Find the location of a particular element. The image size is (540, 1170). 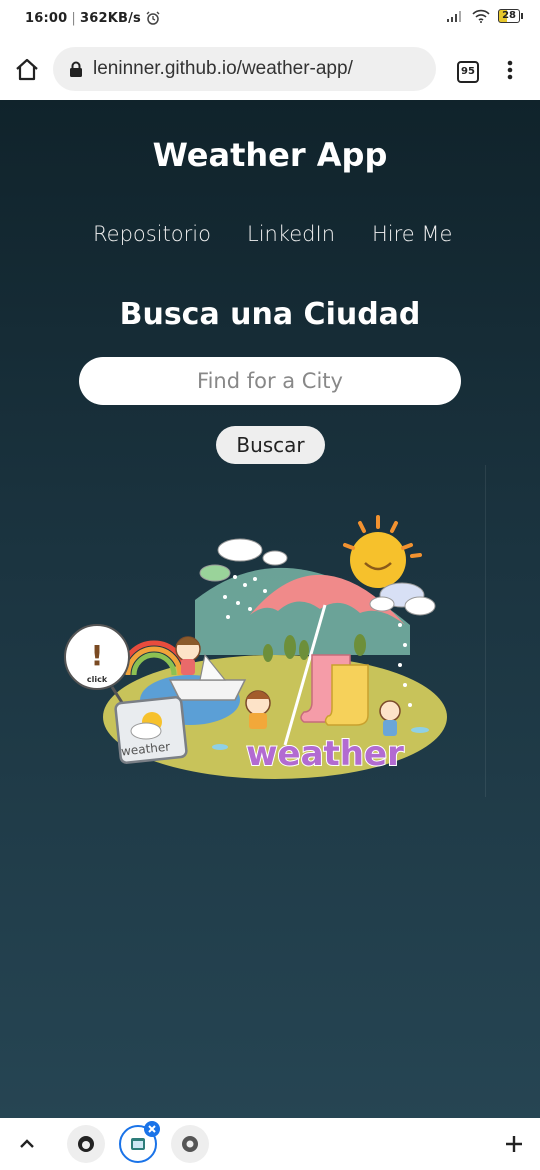

chrome-tab-button is located at coordinates (190, 1144).